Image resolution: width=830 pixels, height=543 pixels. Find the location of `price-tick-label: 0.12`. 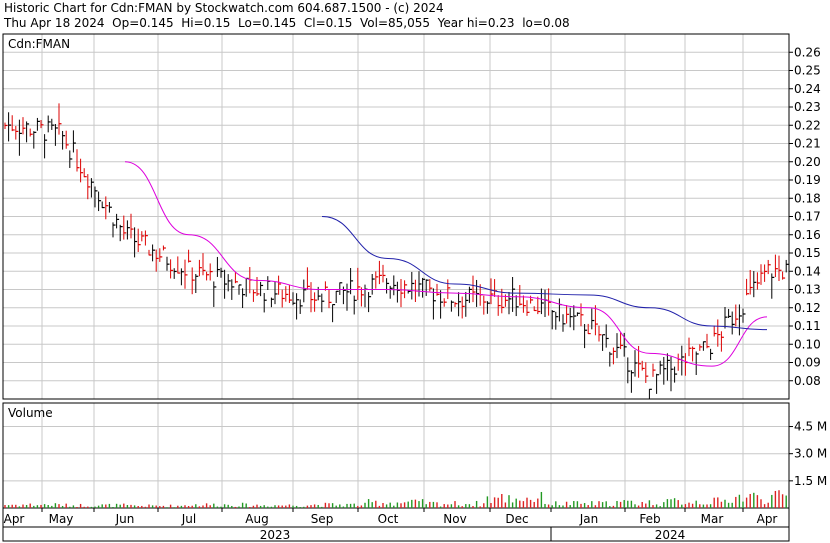

price-tick-label: 0.12 is located at coordinates (807, 308).